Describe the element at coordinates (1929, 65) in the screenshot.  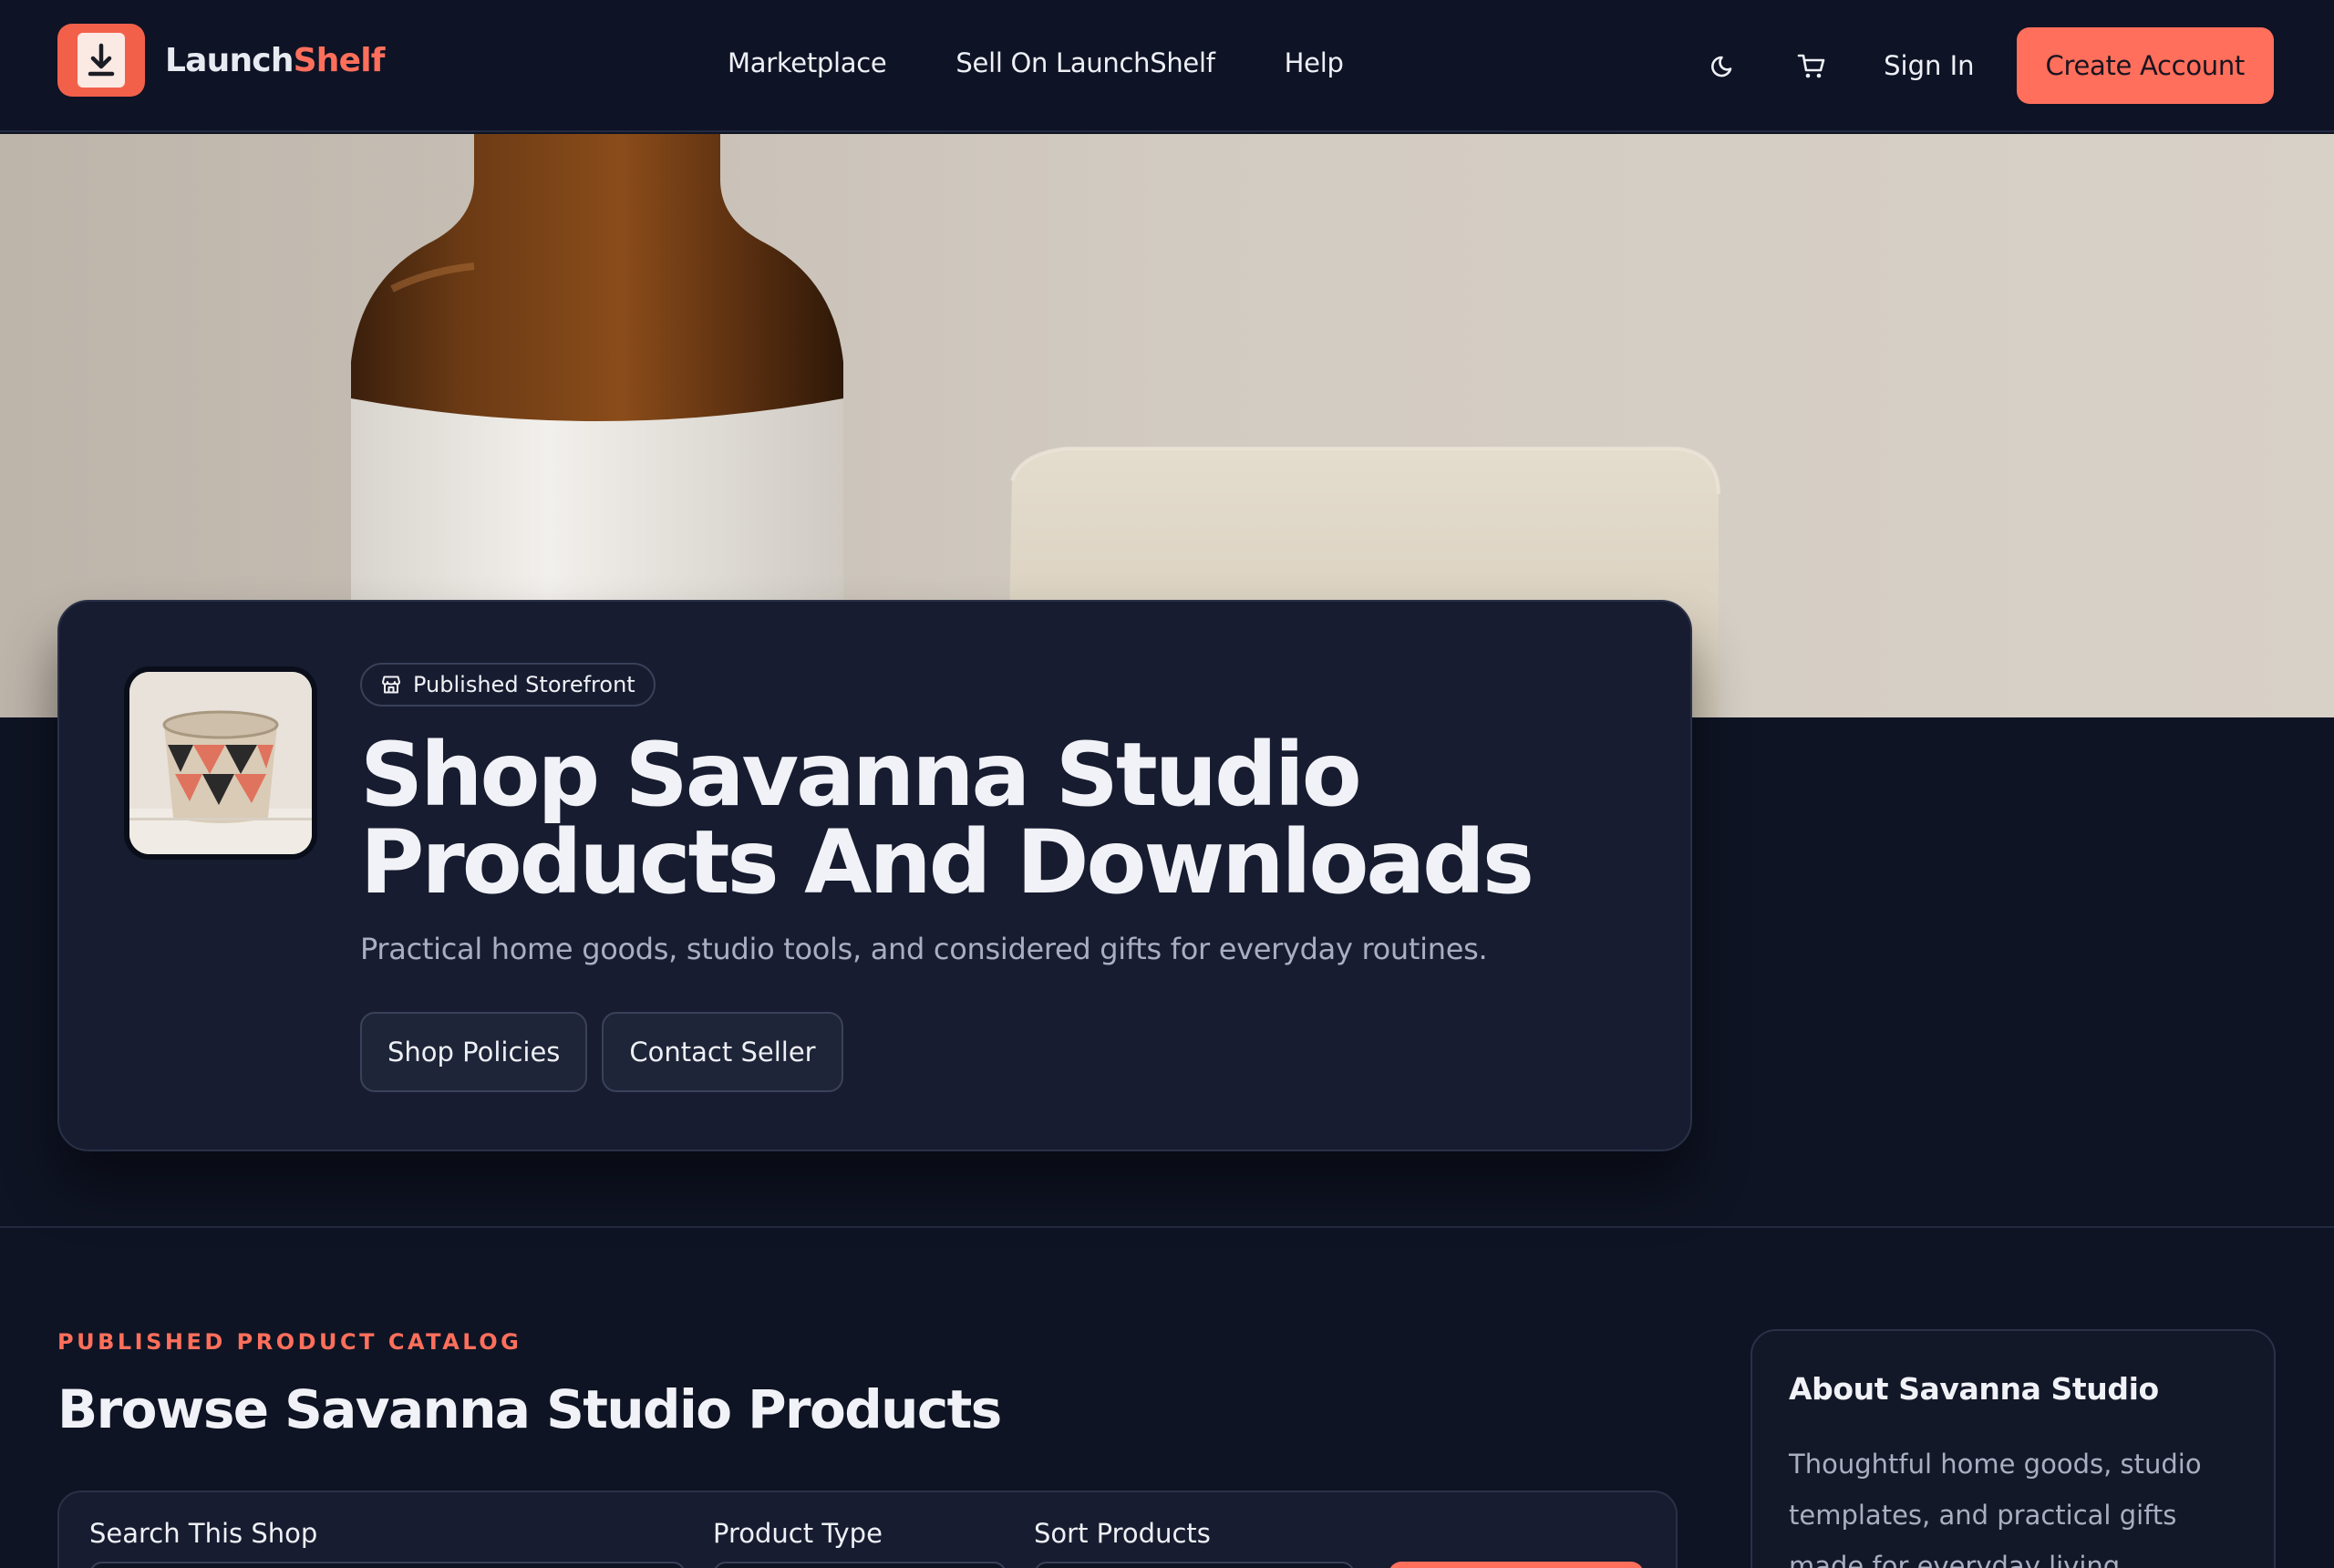
I see `sign-in-link: Sign In` at that location.